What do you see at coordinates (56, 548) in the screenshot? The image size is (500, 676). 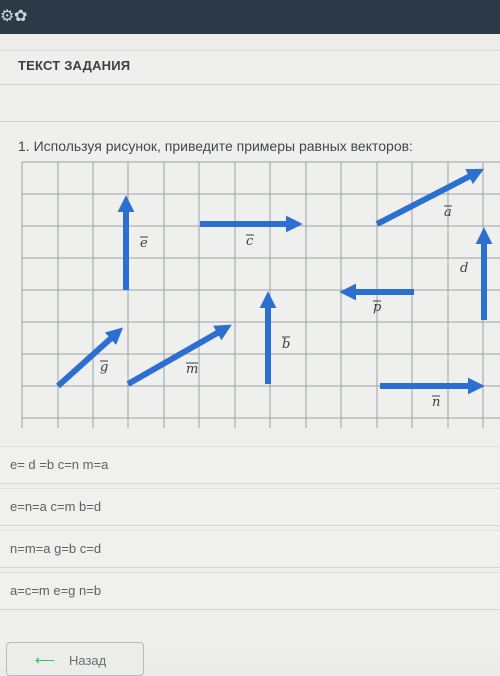 I see `answer-text: n=m=a g=b c=d` at bounding box center [56, 548].